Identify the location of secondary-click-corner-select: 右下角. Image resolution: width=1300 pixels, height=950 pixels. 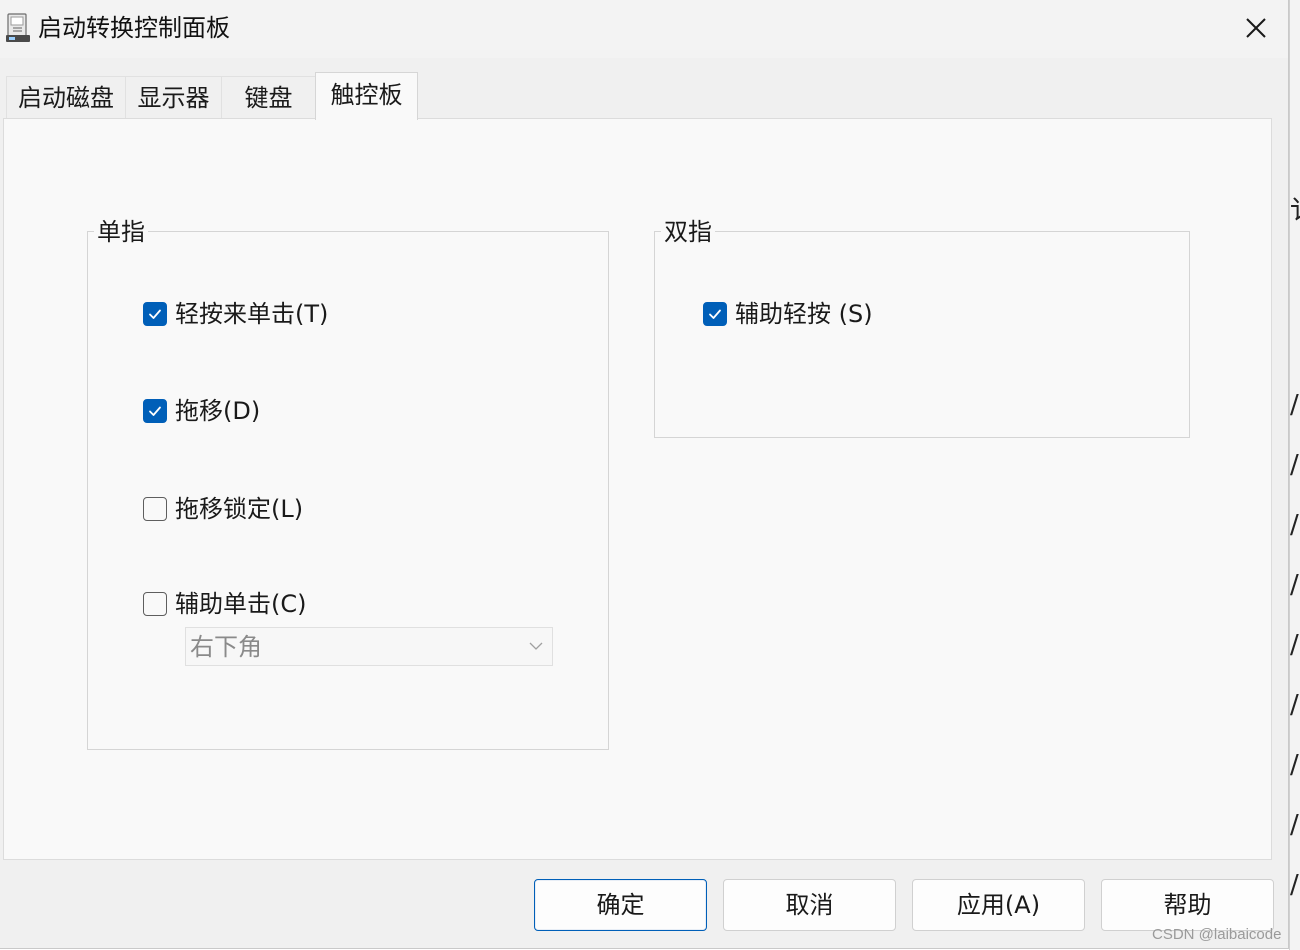
(369, 646).